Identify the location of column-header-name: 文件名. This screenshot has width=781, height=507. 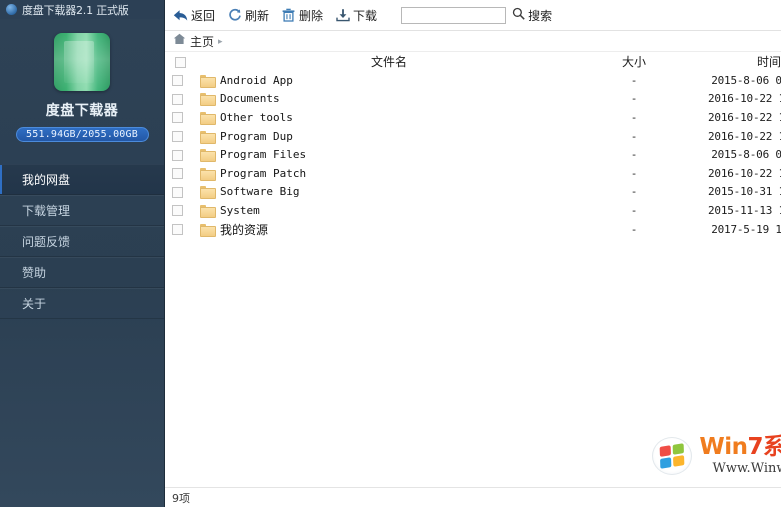
(389, 61).